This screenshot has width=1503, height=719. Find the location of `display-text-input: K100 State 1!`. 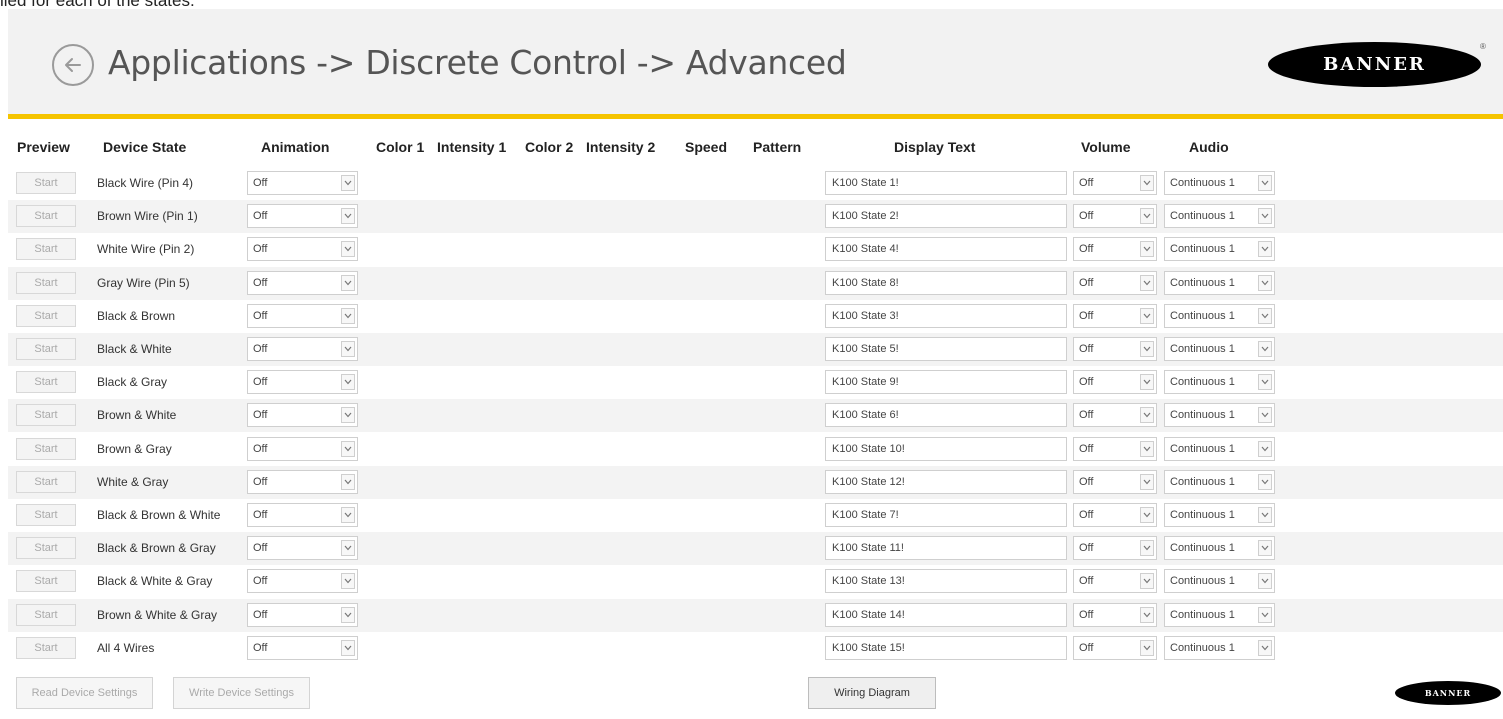

display-text-input: K100 State 1! is located at coordinates (946, 183).